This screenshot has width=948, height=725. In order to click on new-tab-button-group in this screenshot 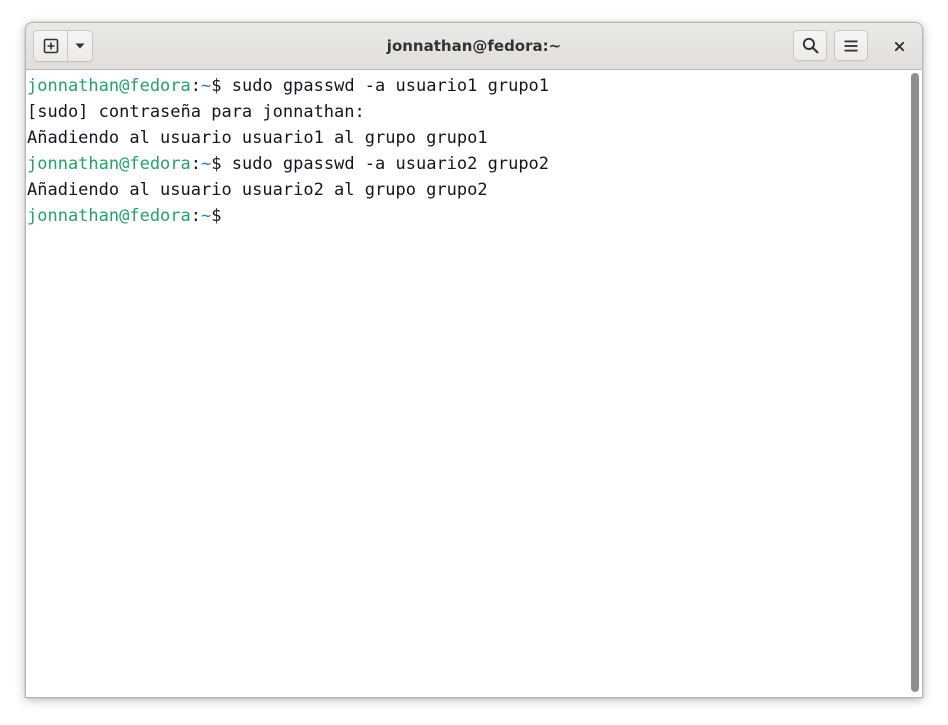, I will do `click(63, 46)`.